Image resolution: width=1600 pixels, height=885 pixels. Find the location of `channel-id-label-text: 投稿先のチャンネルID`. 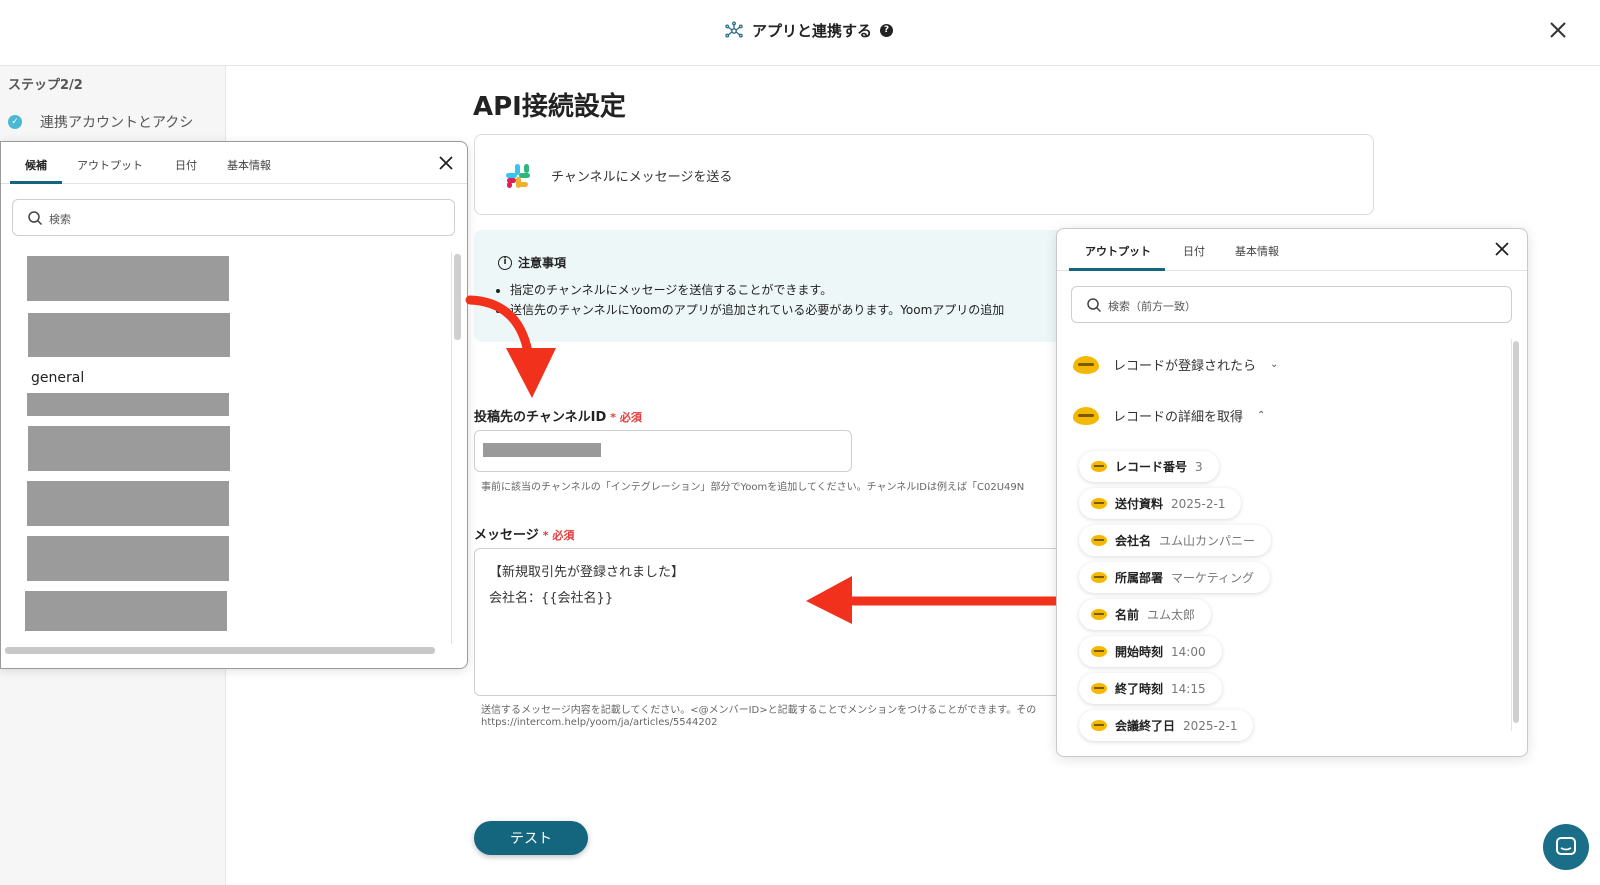

channel-id-label-text: 投稿先のチャンネルID is located at coordinates (540, 417).